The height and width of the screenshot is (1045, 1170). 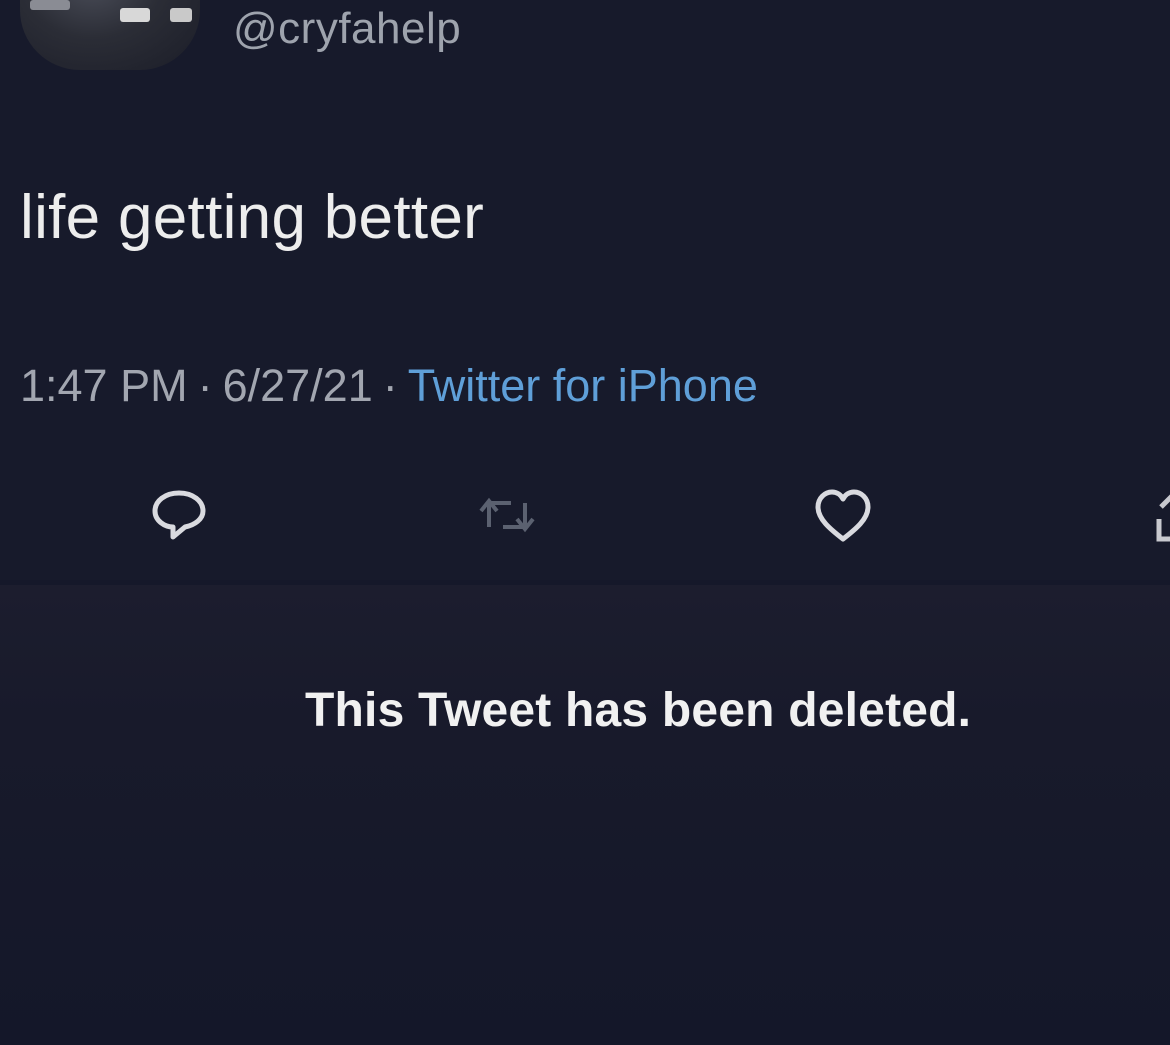 I want to click on tweet-time: 1:47 PM, so click(x=104, y=385).